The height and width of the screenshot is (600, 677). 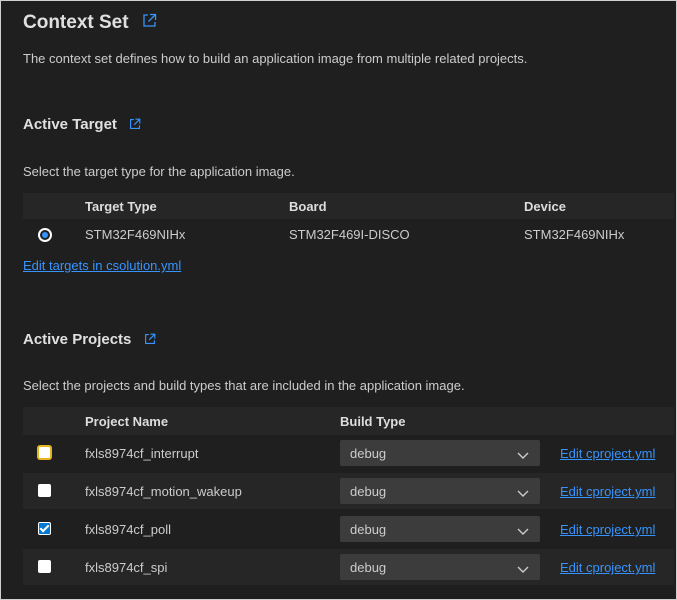 I want to click on project-name: fxls8974cf_spi, so click(x=126, y=567).